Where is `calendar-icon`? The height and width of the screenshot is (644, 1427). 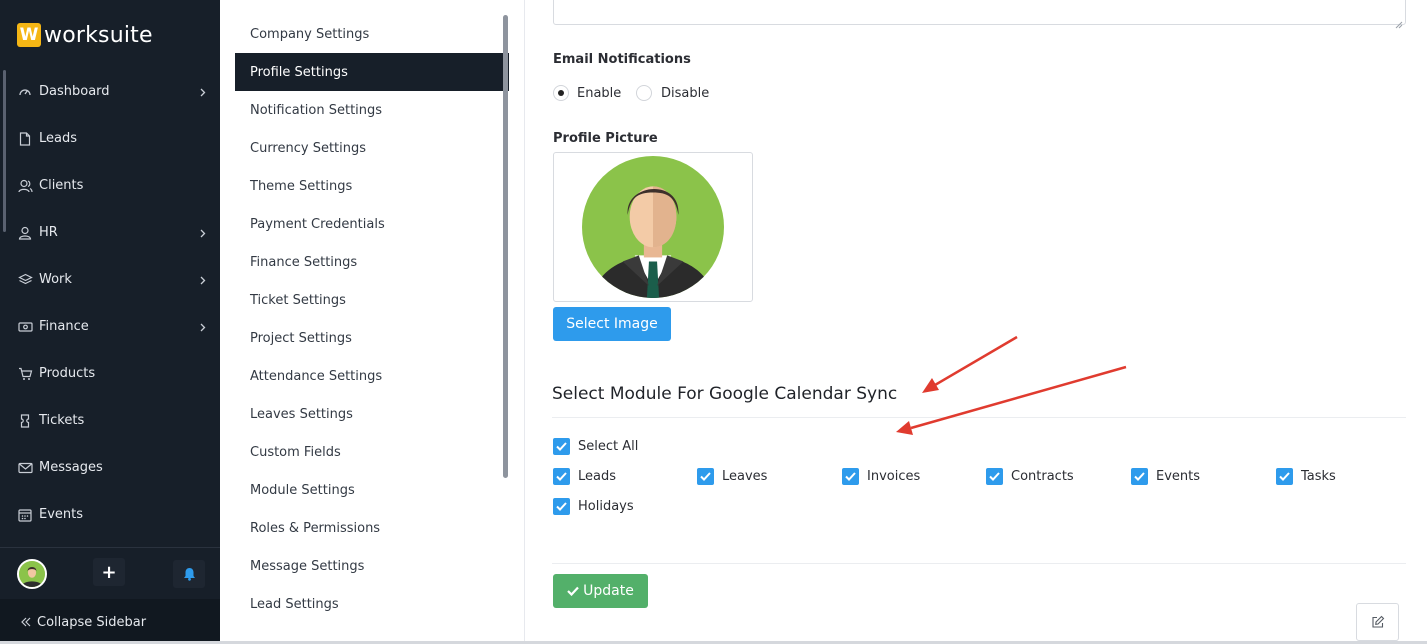
calendar-icon is located at coordinates (25, 515).